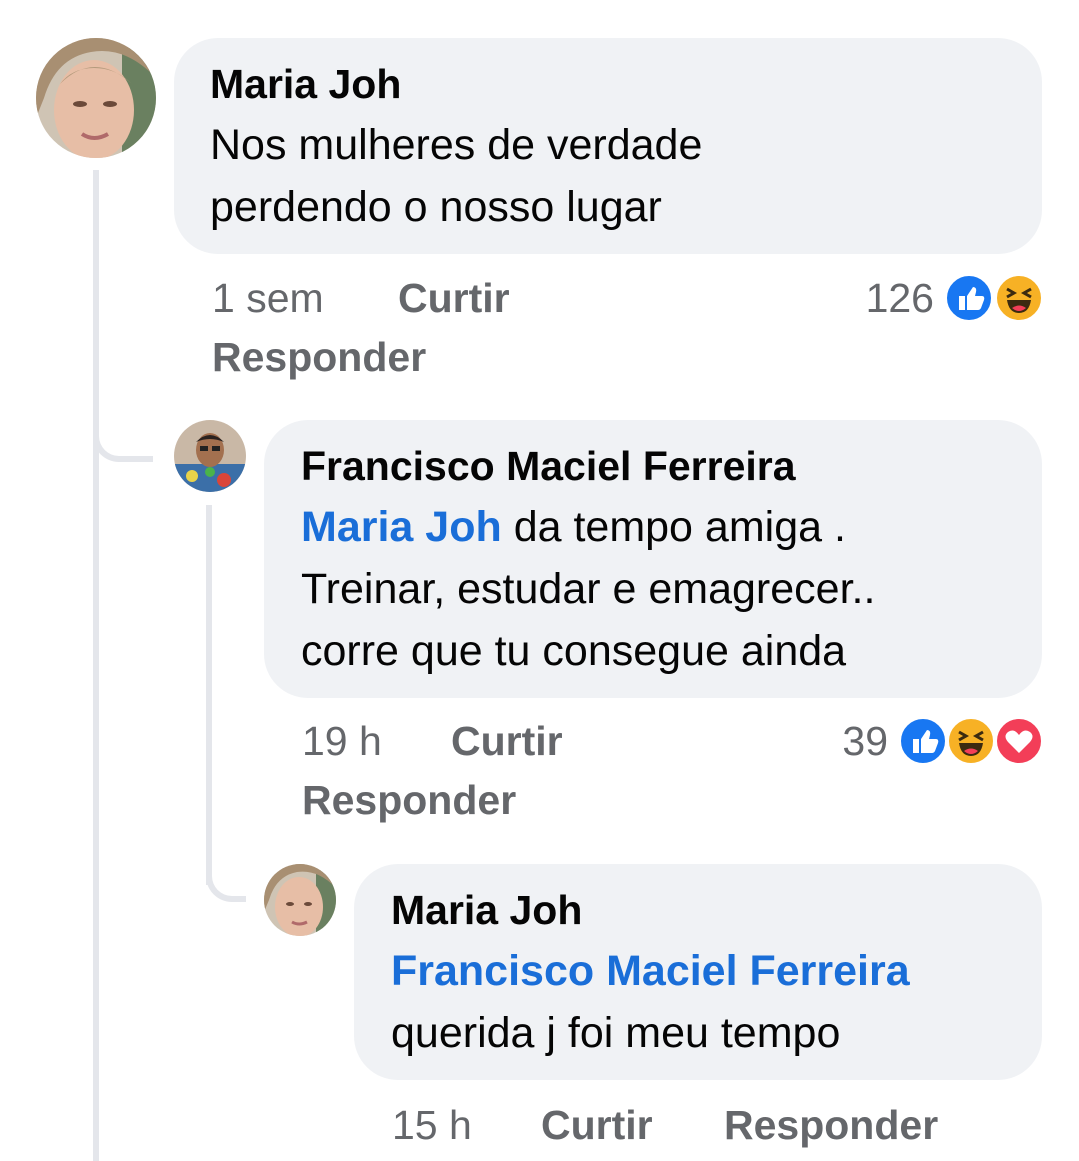  Describe the element at coordinates (456, 145) in the screenshot. I see `comment-text-line: Nos mulheres de verdade` at that location.